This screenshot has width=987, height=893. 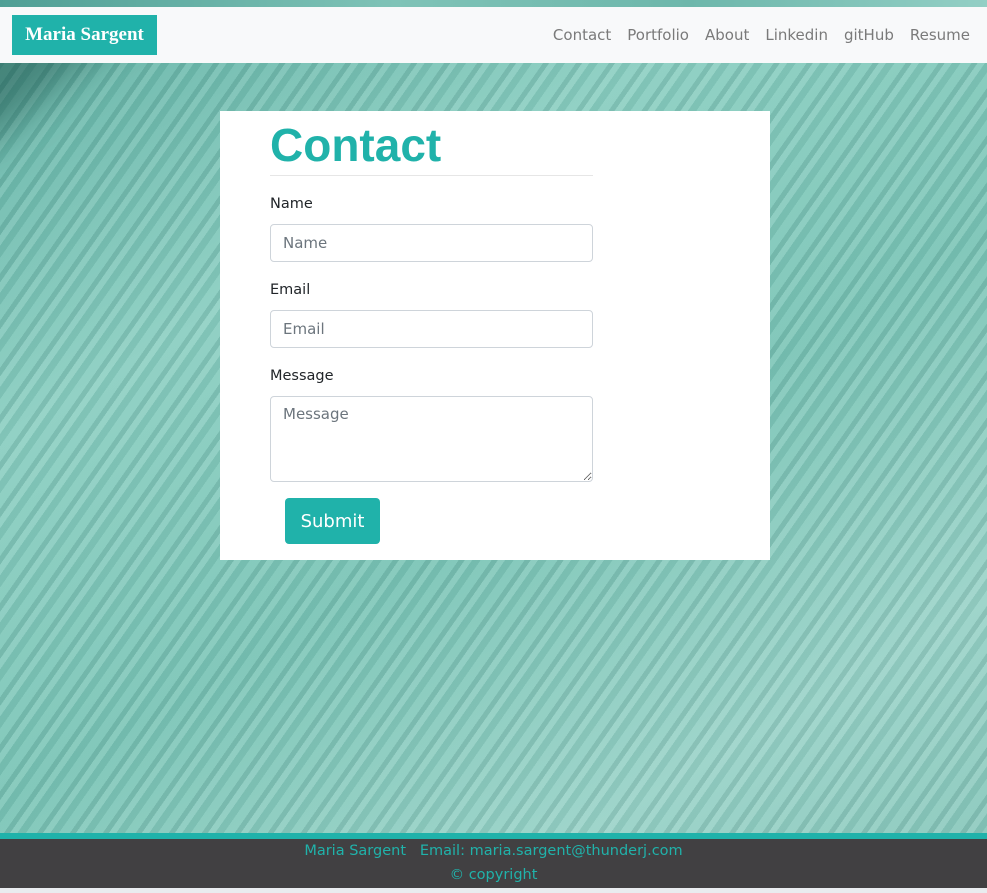 I want to click on footer-copyright: © copyright, so click(x=493, y=875).